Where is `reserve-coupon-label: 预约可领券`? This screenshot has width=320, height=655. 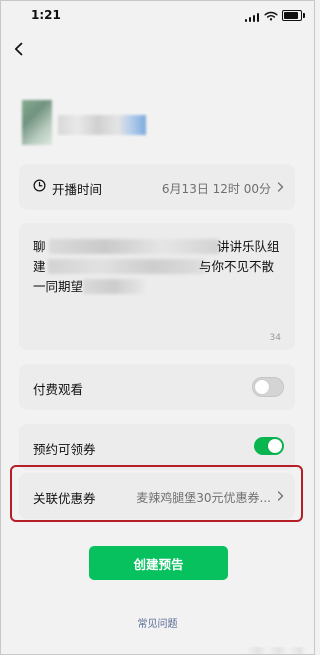 reserve-coupon-label: 预约可领券 is located at coordinates (64, 449).